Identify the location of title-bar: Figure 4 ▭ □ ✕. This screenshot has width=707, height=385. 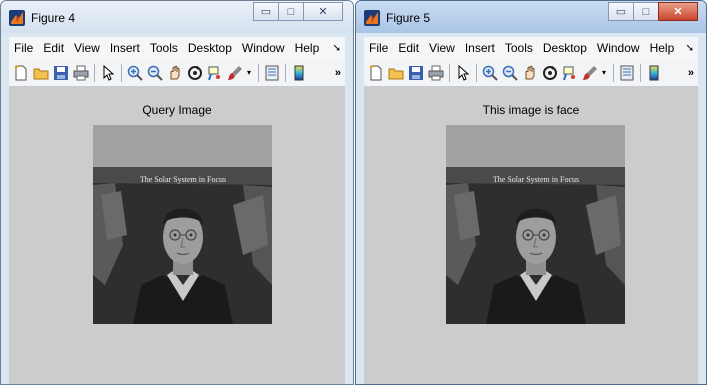
(177, 17).